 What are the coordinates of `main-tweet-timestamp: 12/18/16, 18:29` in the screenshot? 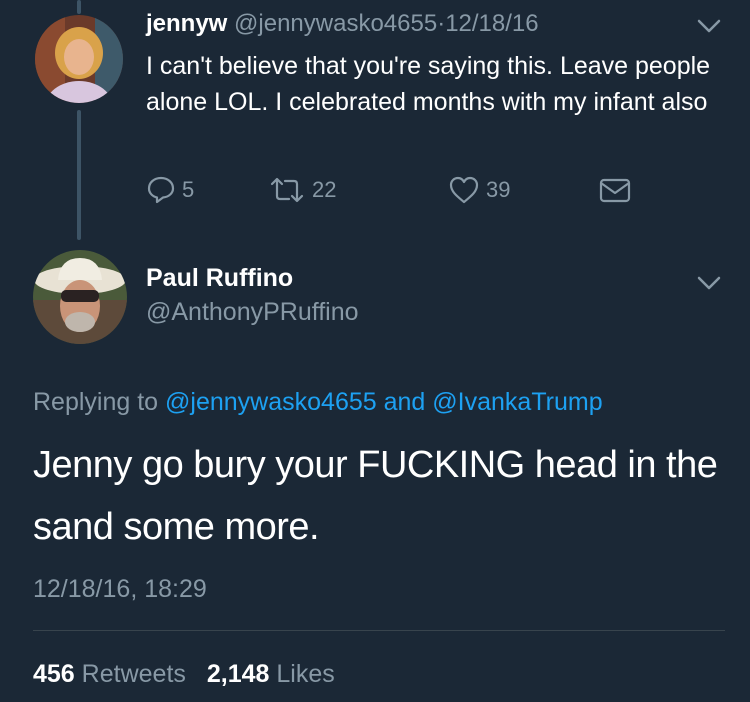 It's located at (120, 589).